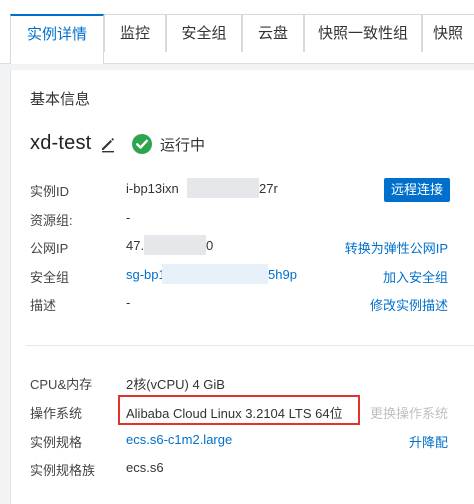  Describe the element at coordinates (142, 144) in the screenshot. I see `running-status-icon` at that location.